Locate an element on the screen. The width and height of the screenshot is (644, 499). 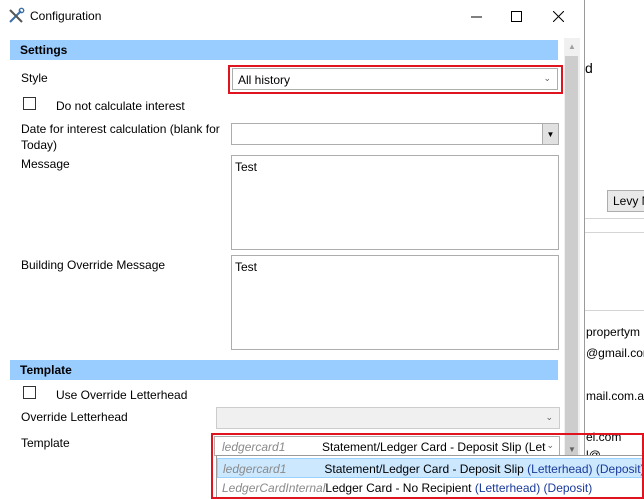
window-title: Configuration is located at coordinates (66, 16).